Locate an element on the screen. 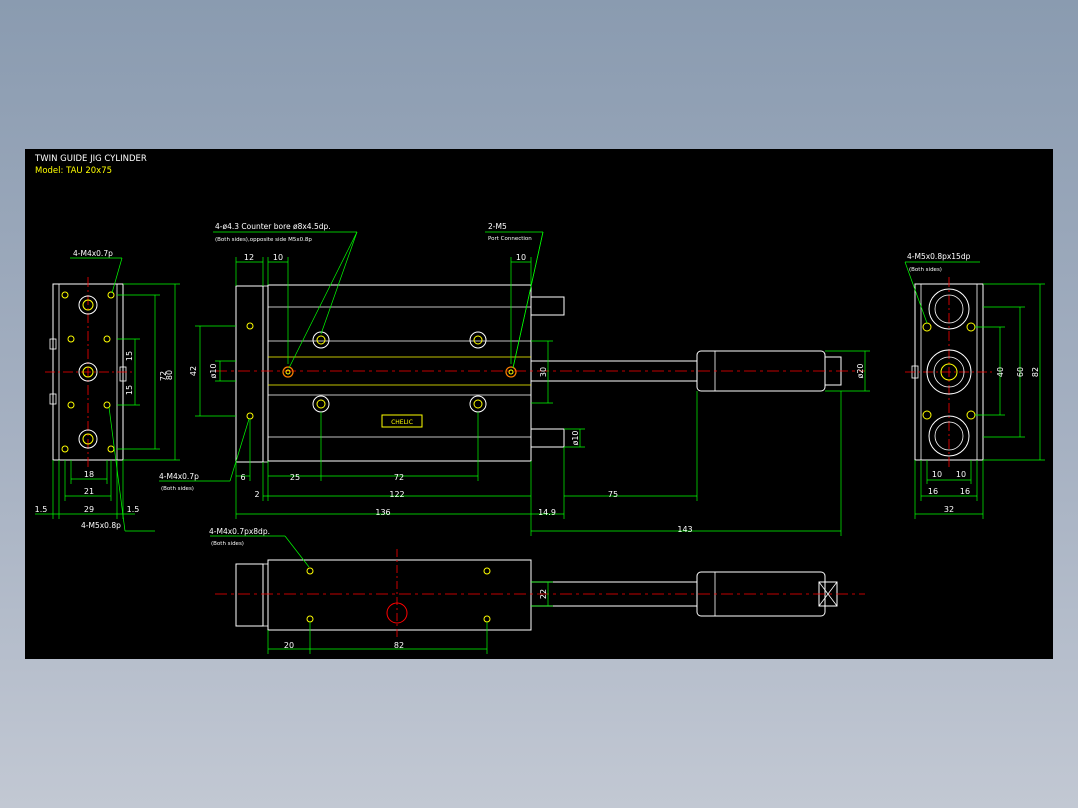 This screenshot has height=808, width=1078. dim-right-10a: 10 is located at coordinates (937, 474).